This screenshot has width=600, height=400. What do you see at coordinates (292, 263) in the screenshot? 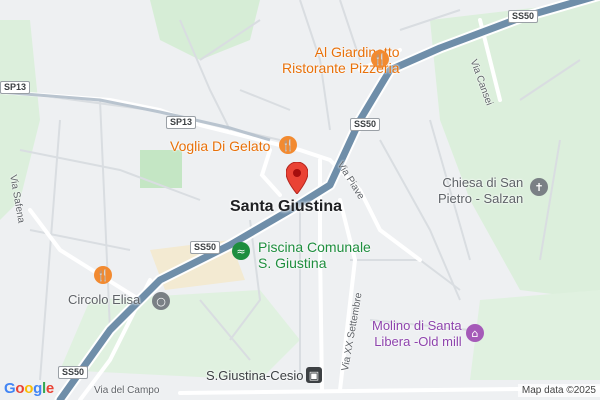
I see `poi-label-line: S. Giustina` at bounding box center [292, 263].